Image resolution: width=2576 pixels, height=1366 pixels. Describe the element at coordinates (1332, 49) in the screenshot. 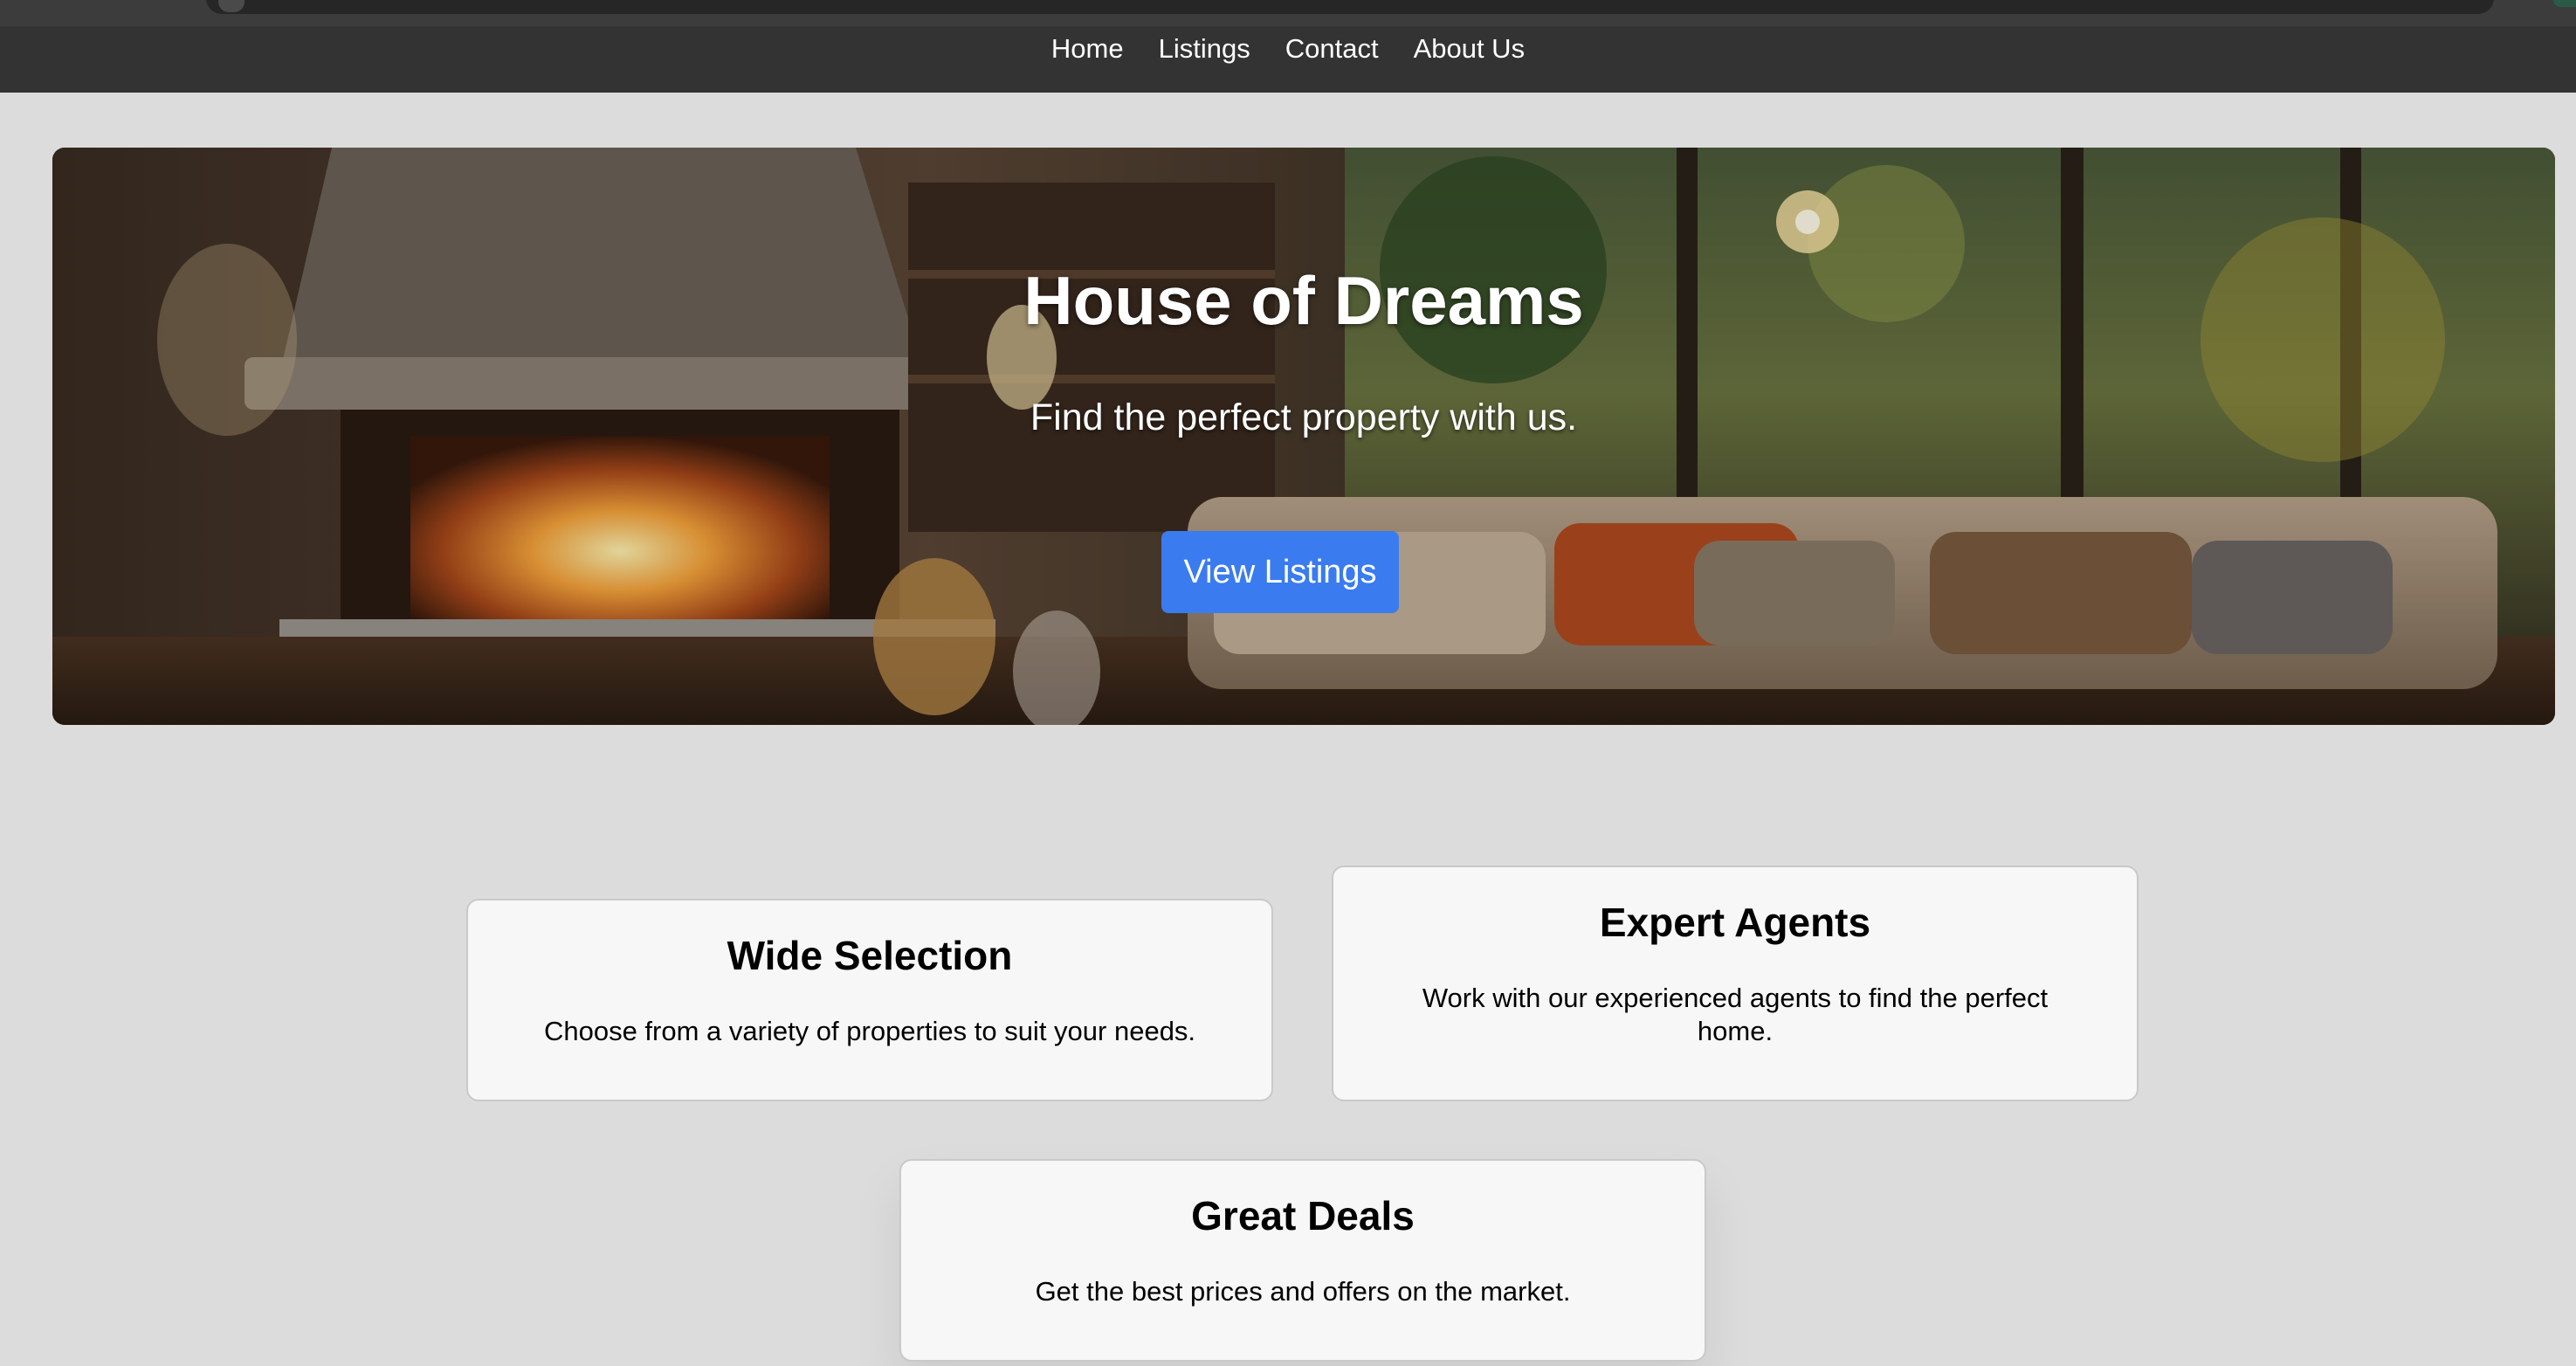

I see `nav-contact-link: Contact` at that location.